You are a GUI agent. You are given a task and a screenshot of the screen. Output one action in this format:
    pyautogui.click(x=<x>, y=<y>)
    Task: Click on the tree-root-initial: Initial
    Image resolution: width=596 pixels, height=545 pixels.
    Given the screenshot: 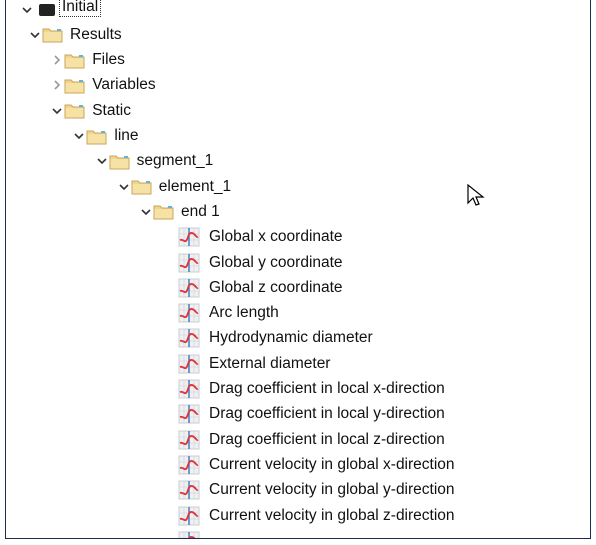 What is the action you would take?
    pyautogui.click(x=61, y=11)
    